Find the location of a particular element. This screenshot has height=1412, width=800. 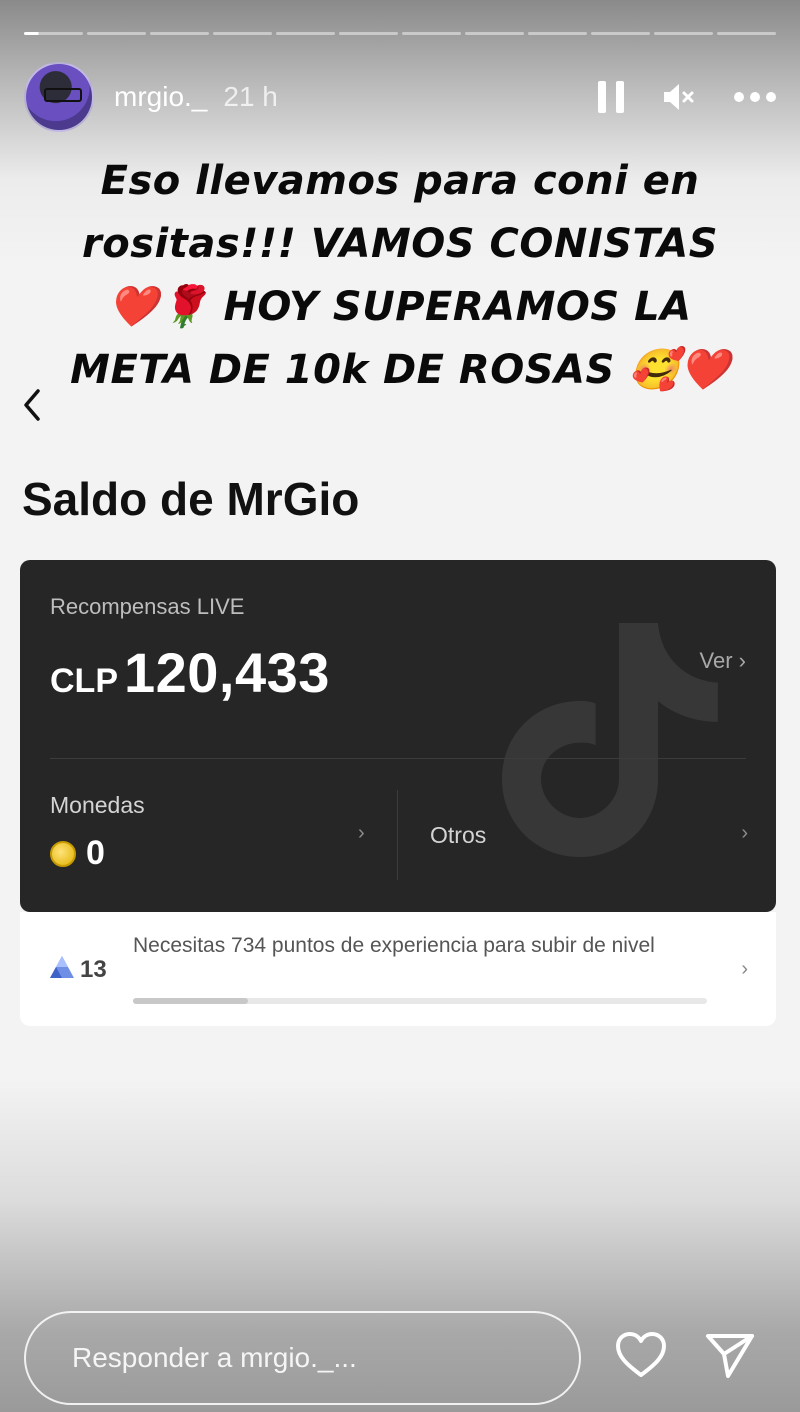

others-label: Otros is located at coordinates (458, 835).